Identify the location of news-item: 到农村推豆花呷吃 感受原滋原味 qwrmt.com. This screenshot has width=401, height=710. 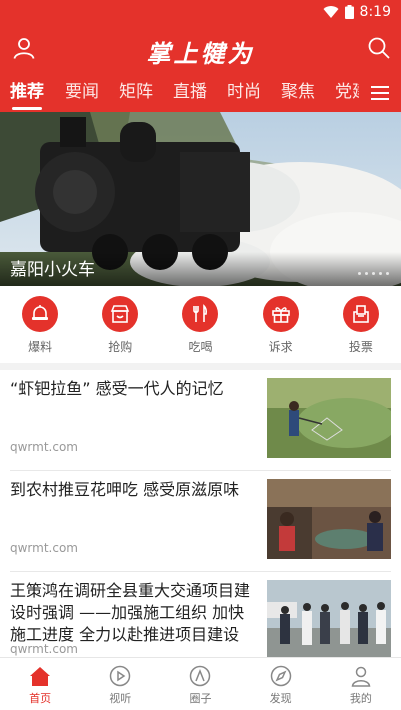
(200, 521).